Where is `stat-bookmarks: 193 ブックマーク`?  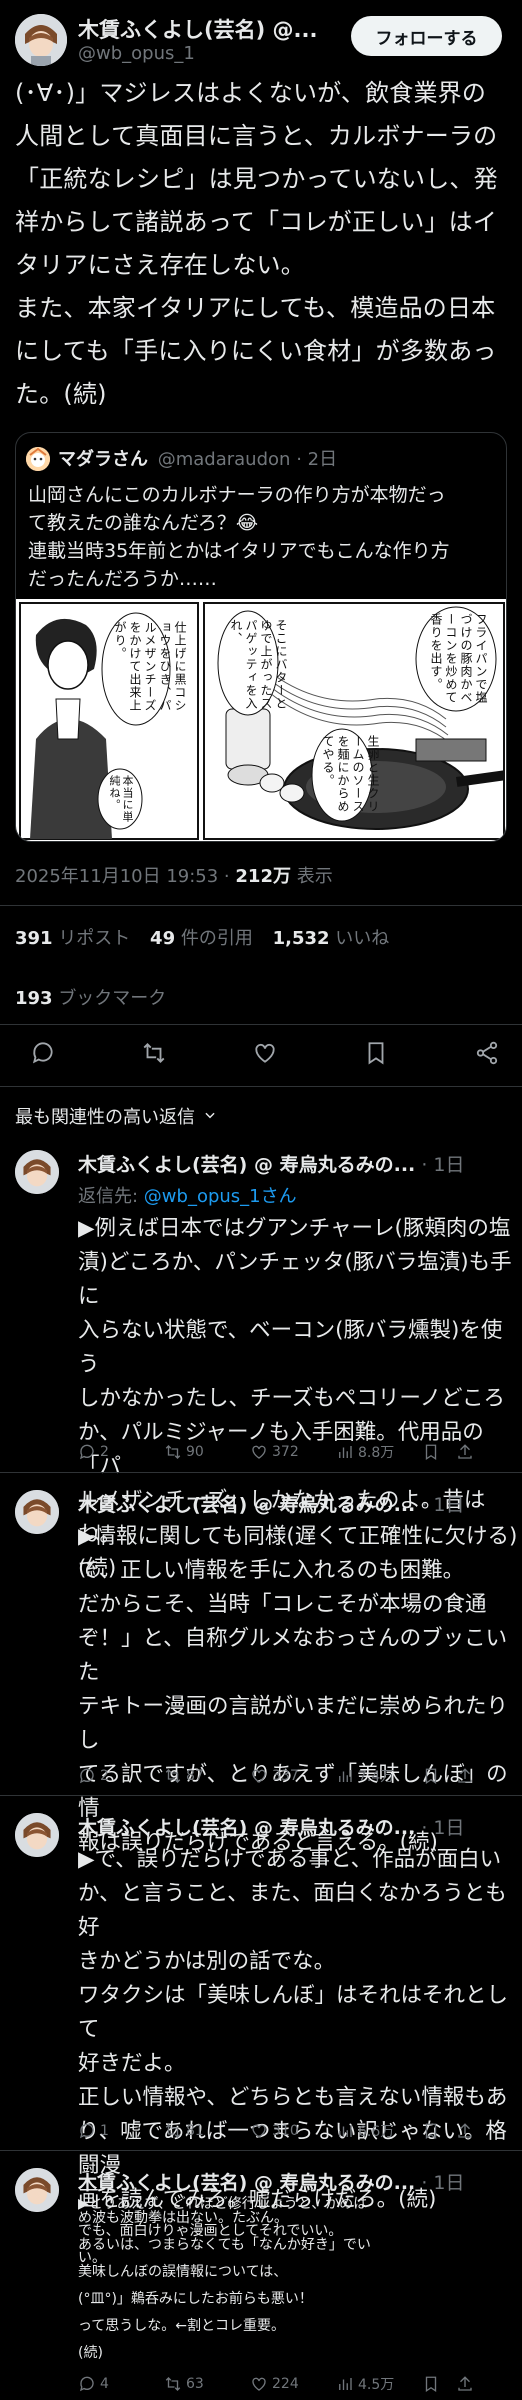
stat-bookmarks: 193 ブックマーク is located at coordinates (90, 997).